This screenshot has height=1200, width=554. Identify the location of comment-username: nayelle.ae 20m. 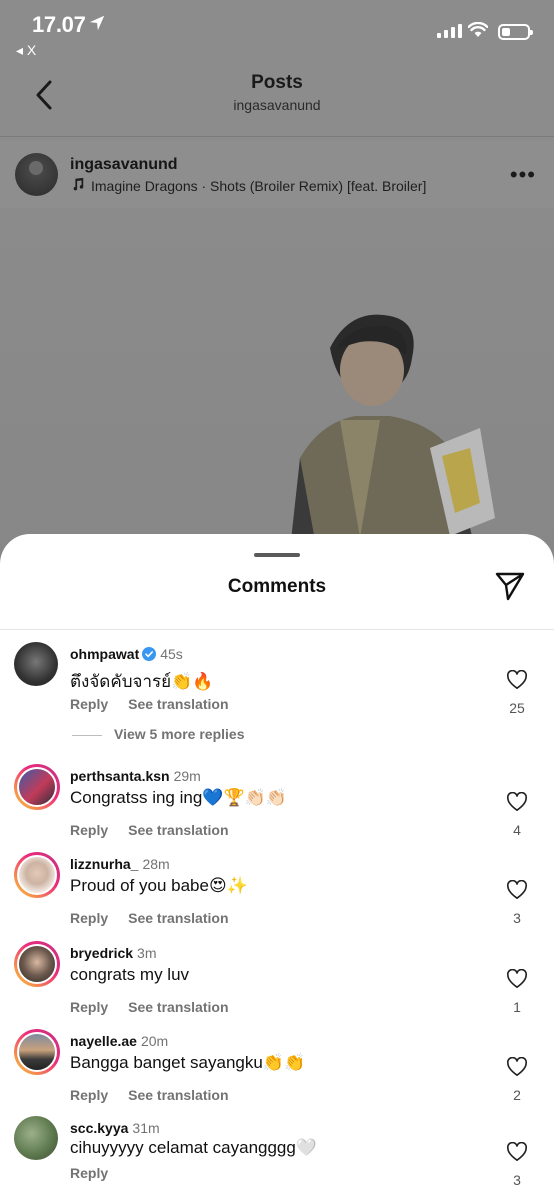
(119, 1041).